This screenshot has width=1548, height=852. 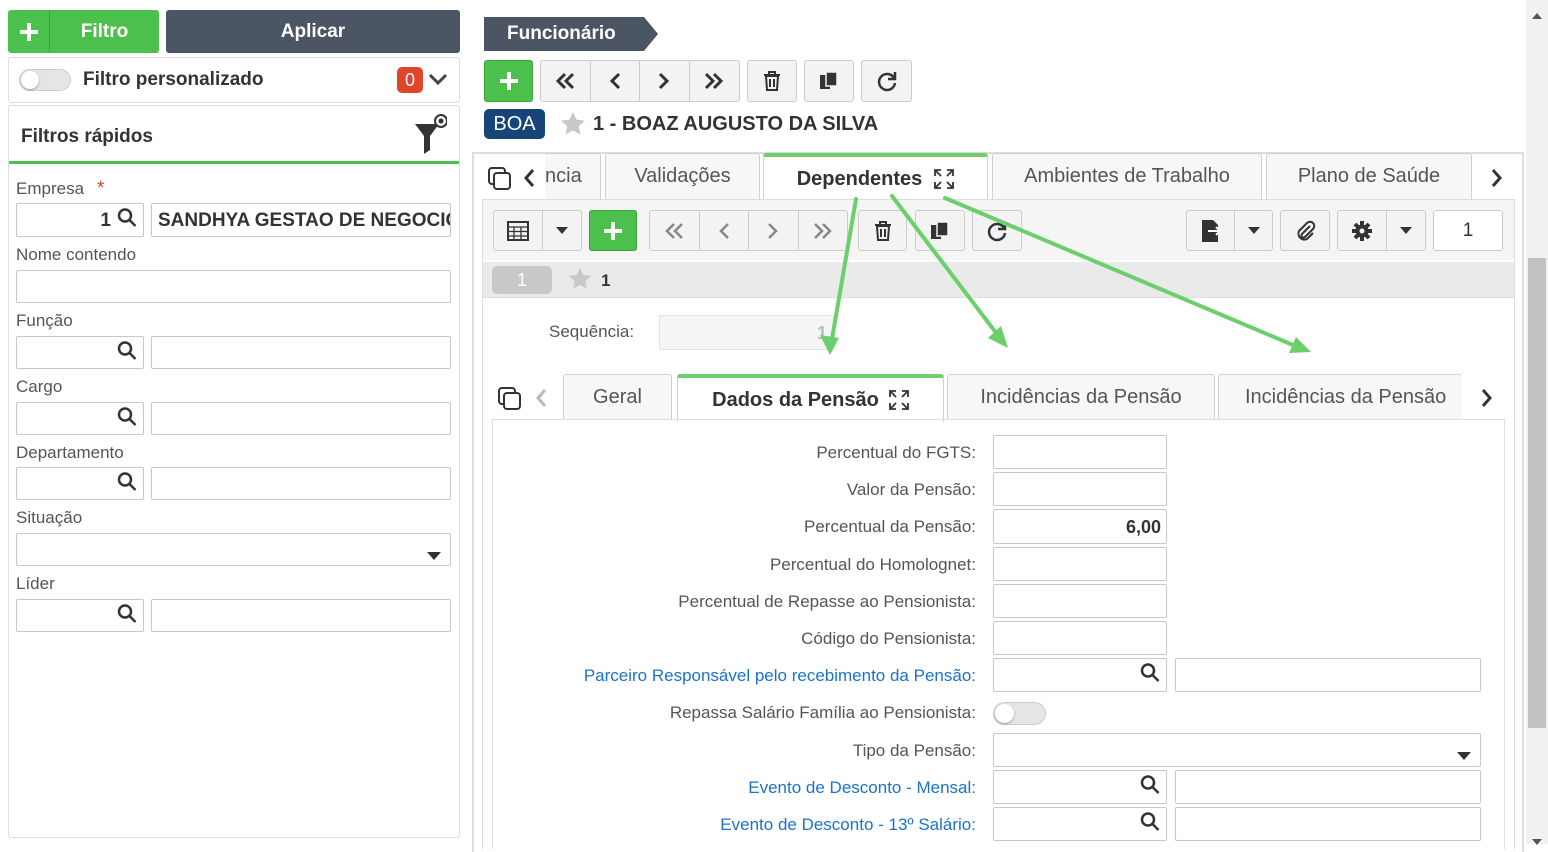 I want to click on scrollbar-thumb, so click(x=1537, y=493).